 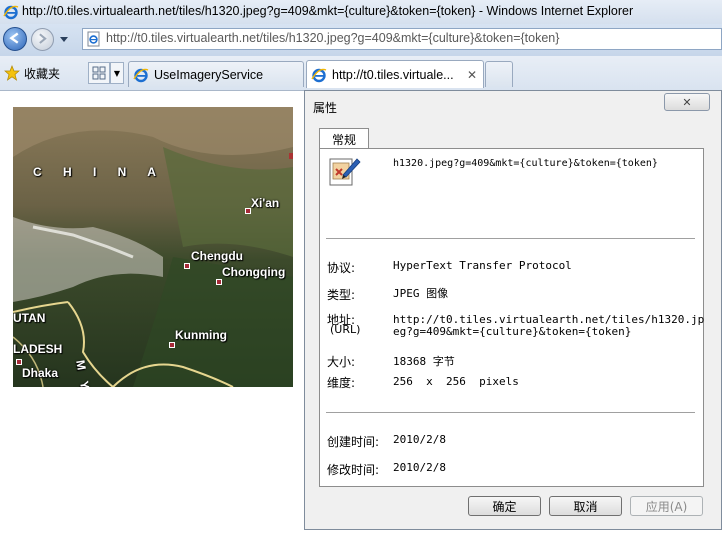 What do you see at coordinates (585, 506) in the screenshot?
I see `cancel-button: 取消` at bounding box center [585, 506].